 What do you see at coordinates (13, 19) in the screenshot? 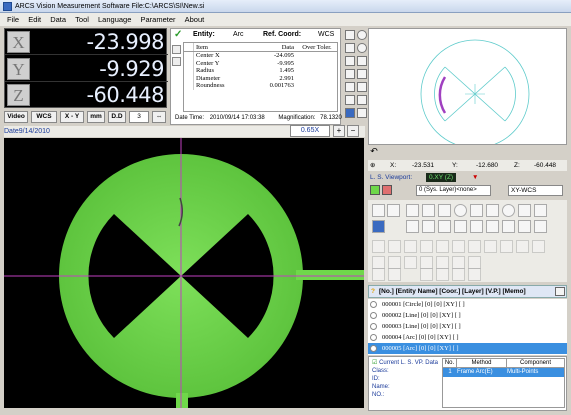
I see `menu-file: File` at bounding box center [13, 19].